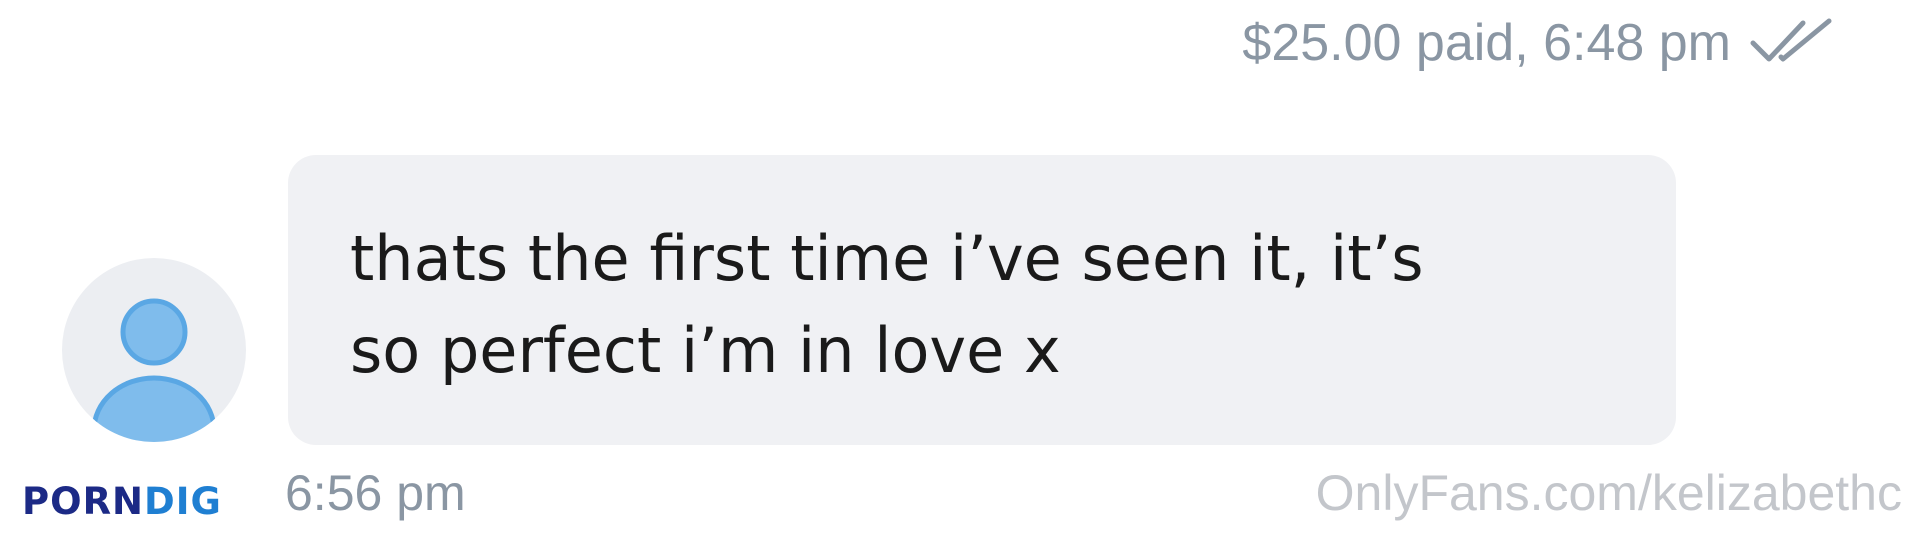  Describe the element at coordinates (887, 258) in the screenshot. I see `message-text-line-1: thats the first time i’ve seen it, it’s` at that location.